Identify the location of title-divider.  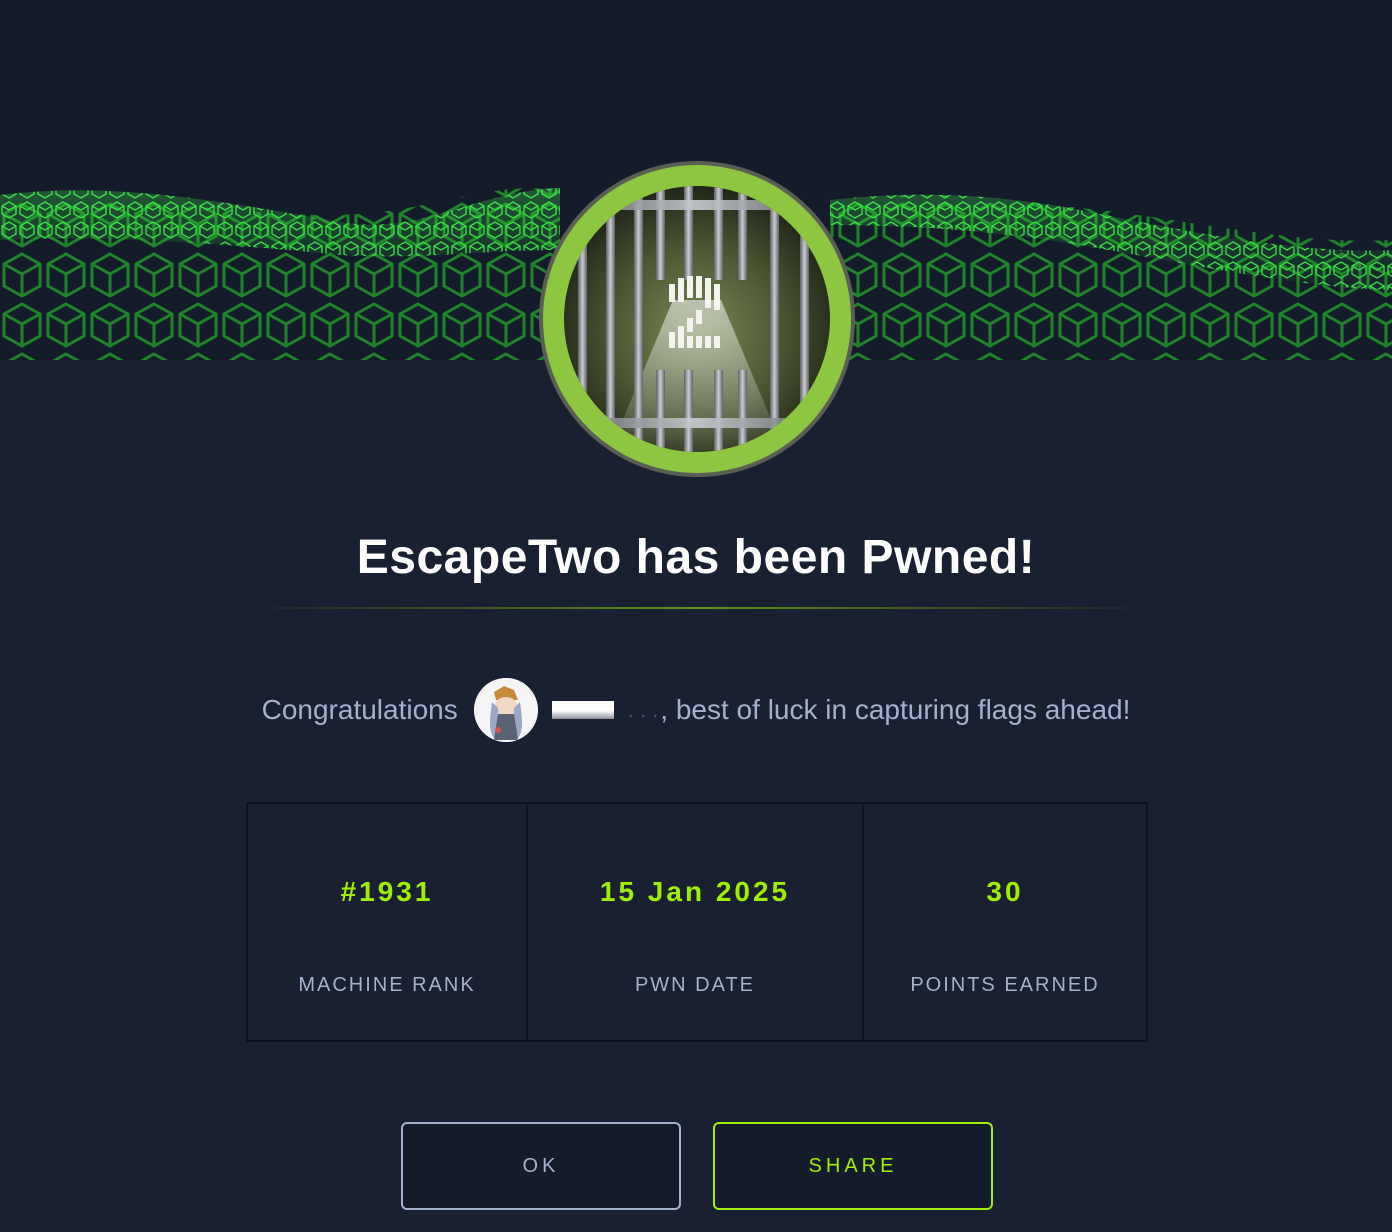
(699, 608).